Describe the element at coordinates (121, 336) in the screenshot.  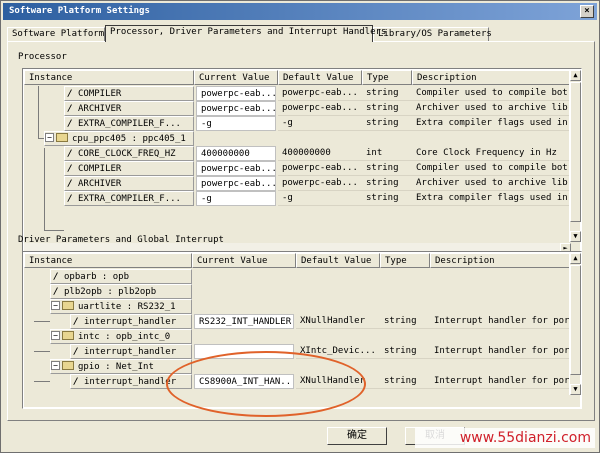
I see `tree-group-intc: − intc : opb_intc_0` at that location.